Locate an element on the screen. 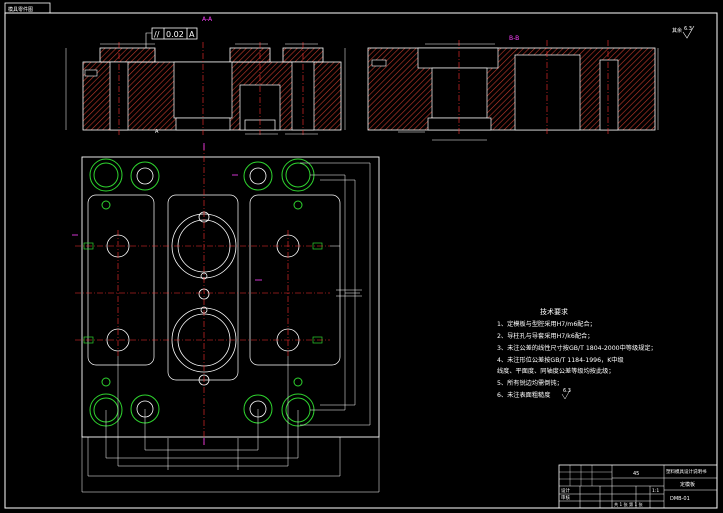 The width and height of the screenshot is (723, 513). title-school: 塑料模具设计说明书 is located at coordinates (686, 471).